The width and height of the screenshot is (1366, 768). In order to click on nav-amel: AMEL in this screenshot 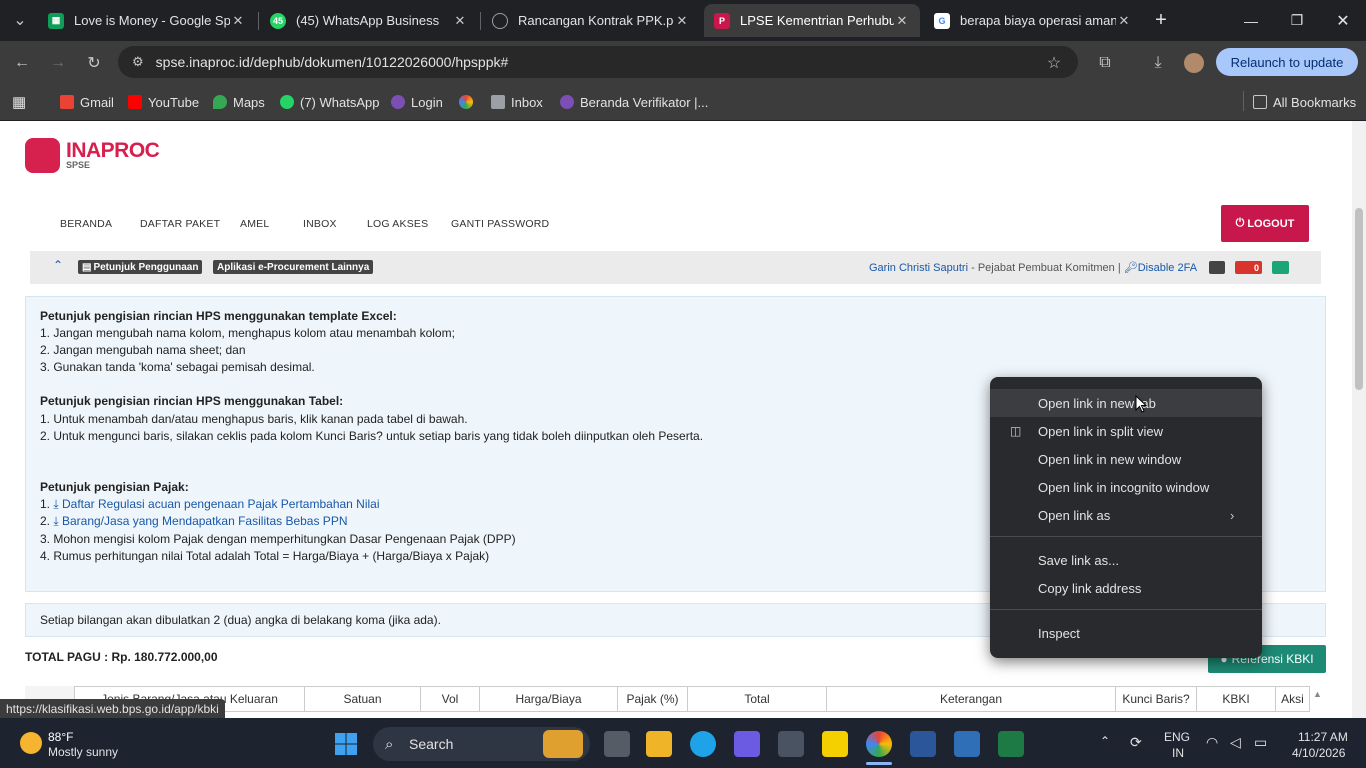, I will do `click(254, 224)`.